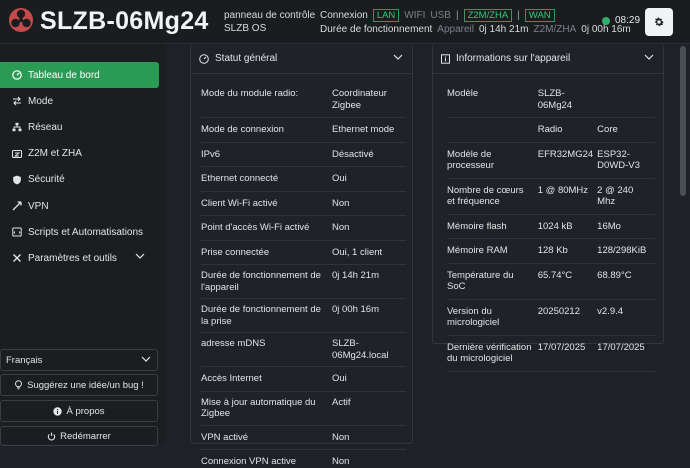 This screenshot has height=468, width=690. I want to click on device-uptime-label: Appareil, so click(455, 29).